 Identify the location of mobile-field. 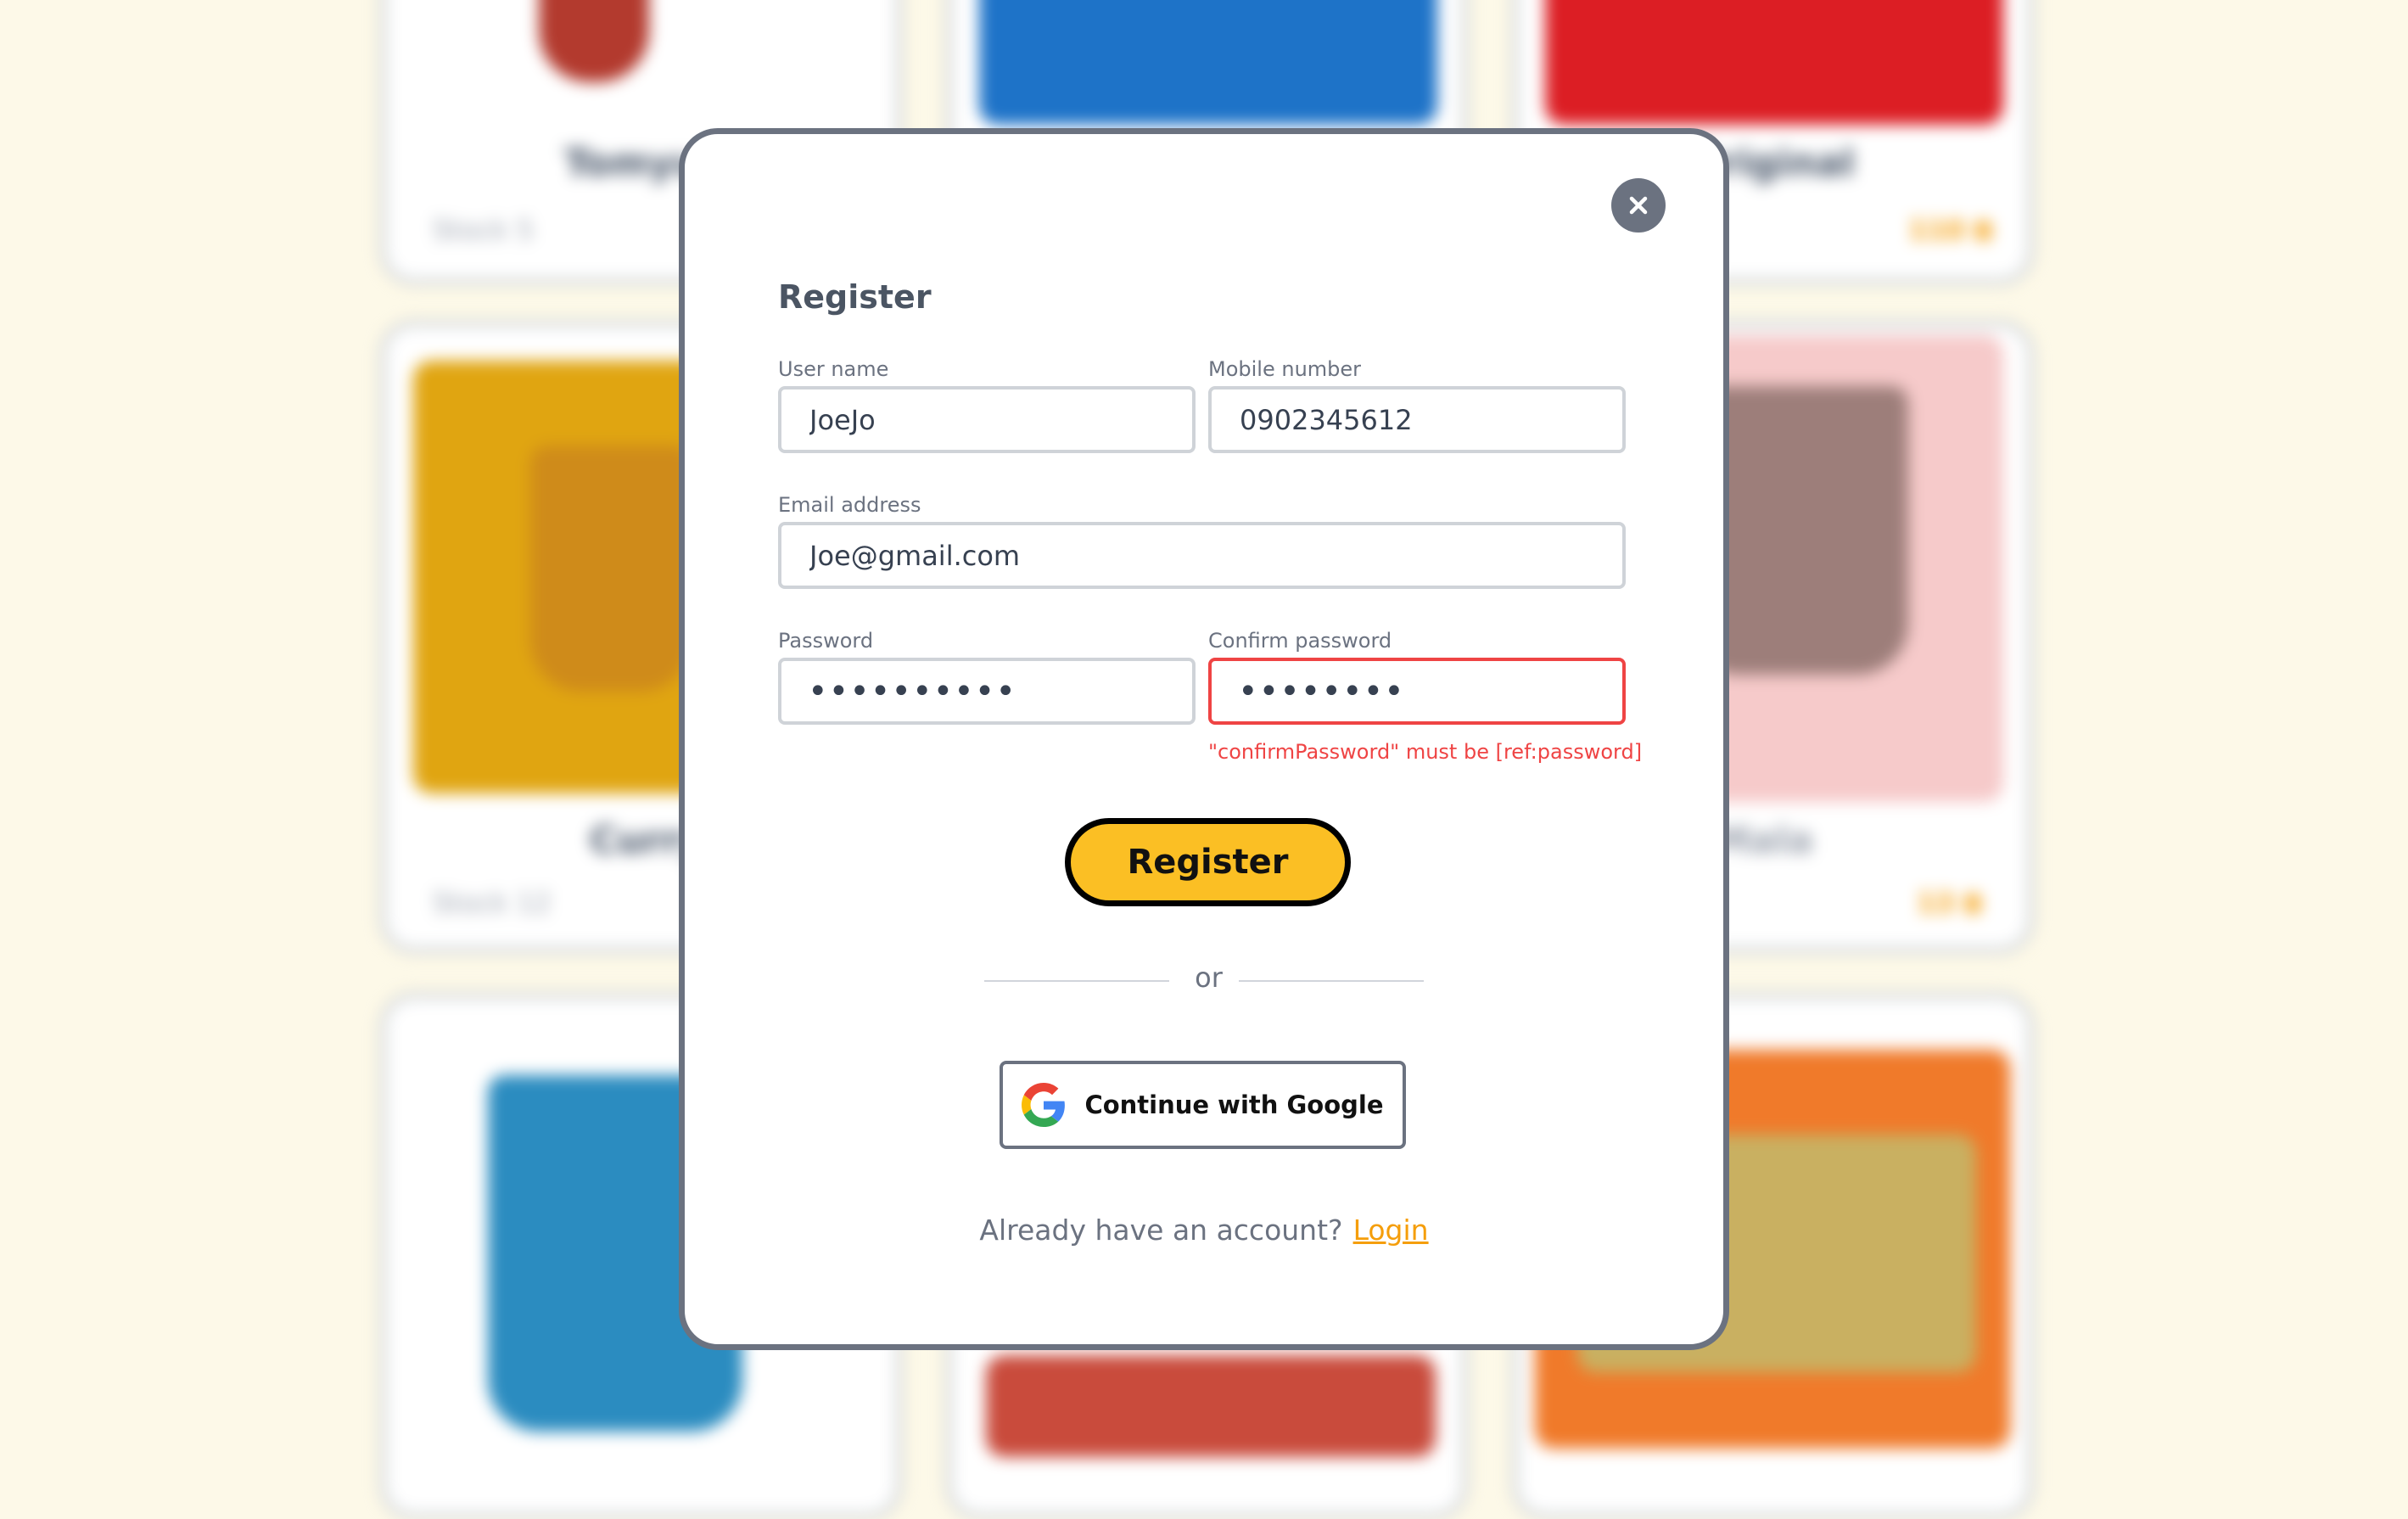
(1417, 419).